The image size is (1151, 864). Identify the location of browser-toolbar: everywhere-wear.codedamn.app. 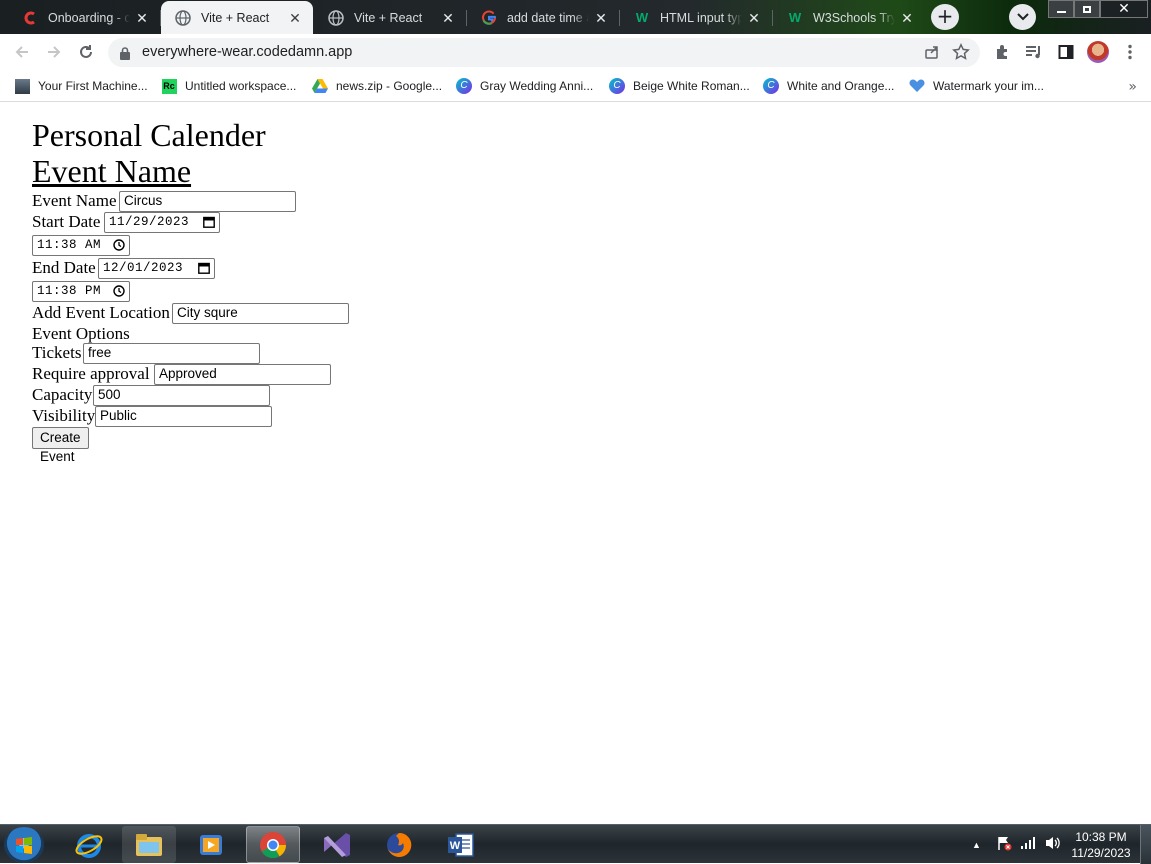
(575, 52).